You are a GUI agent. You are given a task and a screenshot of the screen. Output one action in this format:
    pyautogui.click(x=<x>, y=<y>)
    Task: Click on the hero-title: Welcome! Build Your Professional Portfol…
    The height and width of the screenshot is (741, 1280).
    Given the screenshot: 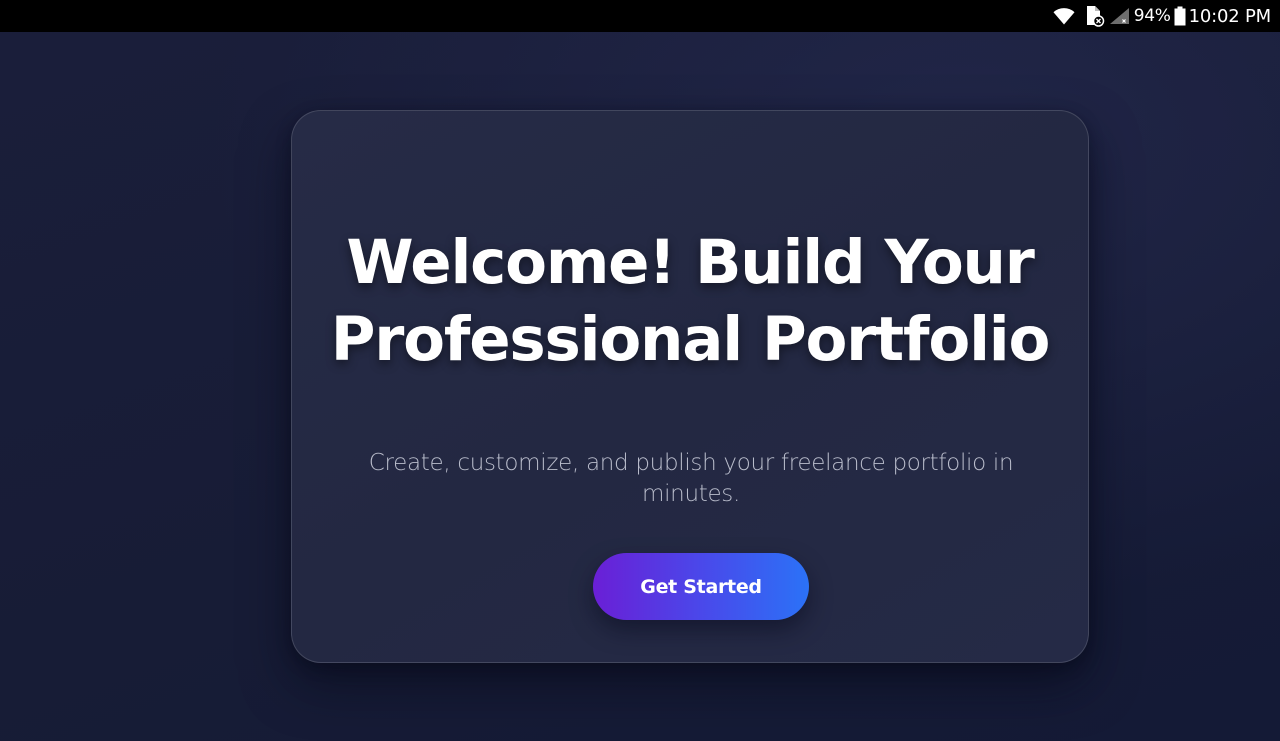 What is the action you would take?
    pyautogui.click(x=690, y=301)
    